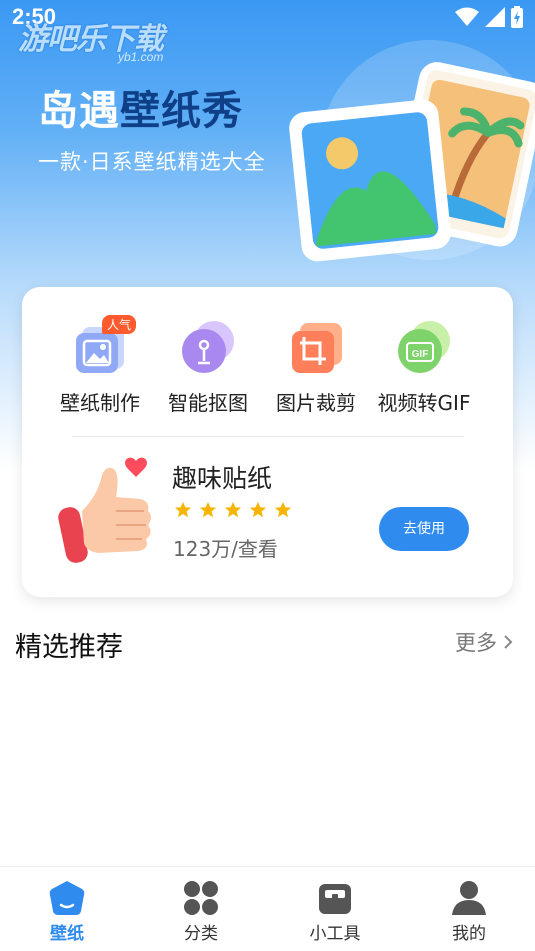 This screenshot has width=535, height=951. What do you see at coordinates (412, 151) in the screenshot?
I see `gallery-illustration` at bounding box center [412, 151].